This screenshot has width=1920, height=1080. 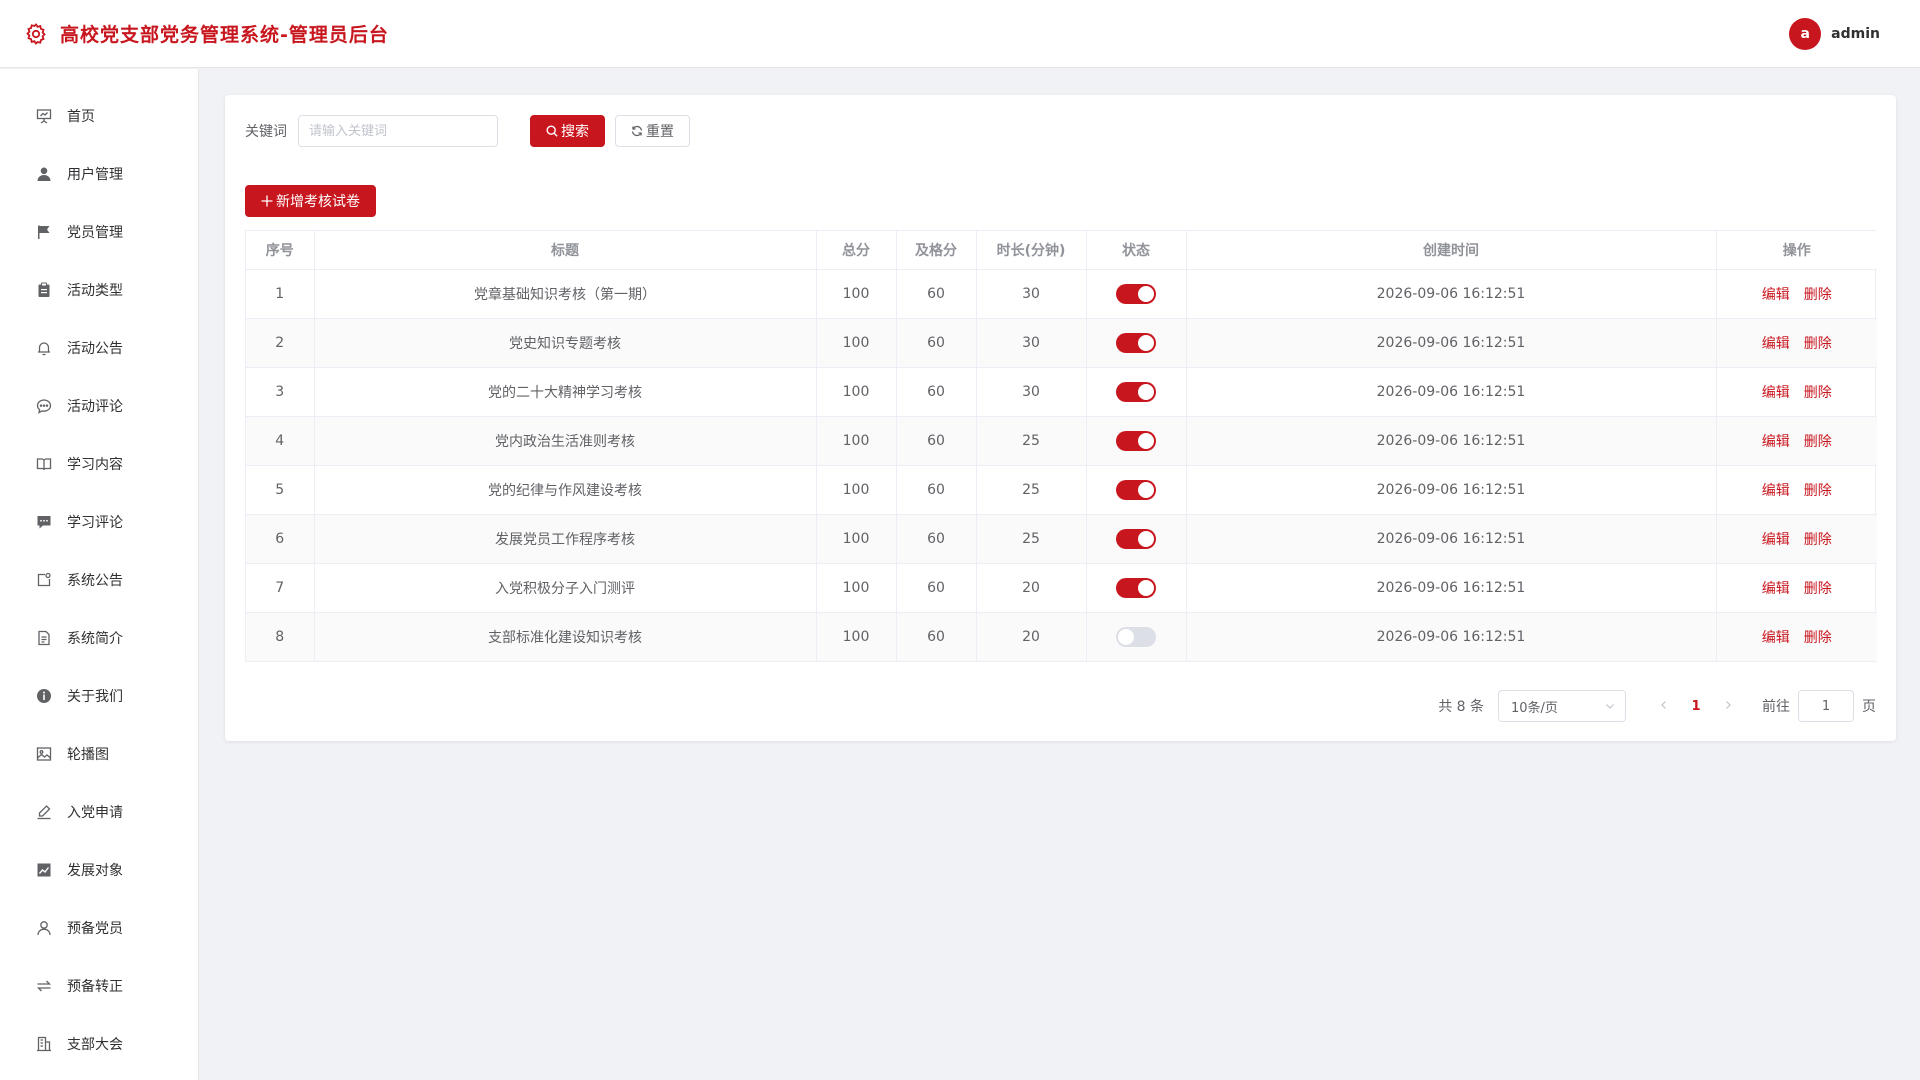 I want to click on goto-page-input, so click(x=1826, y=706).